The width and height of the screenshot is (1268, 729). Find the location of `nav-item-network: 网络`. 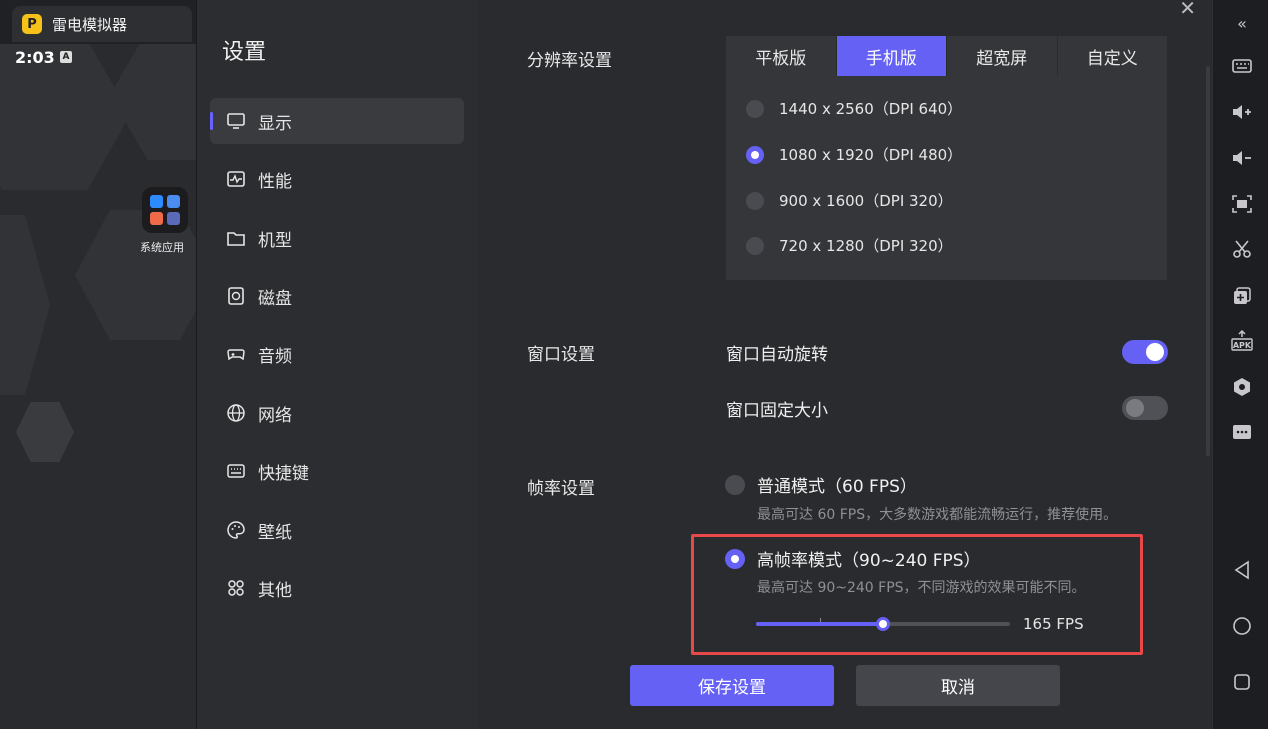

nav-item-network: 网络 is located at coordinates (337, 413).